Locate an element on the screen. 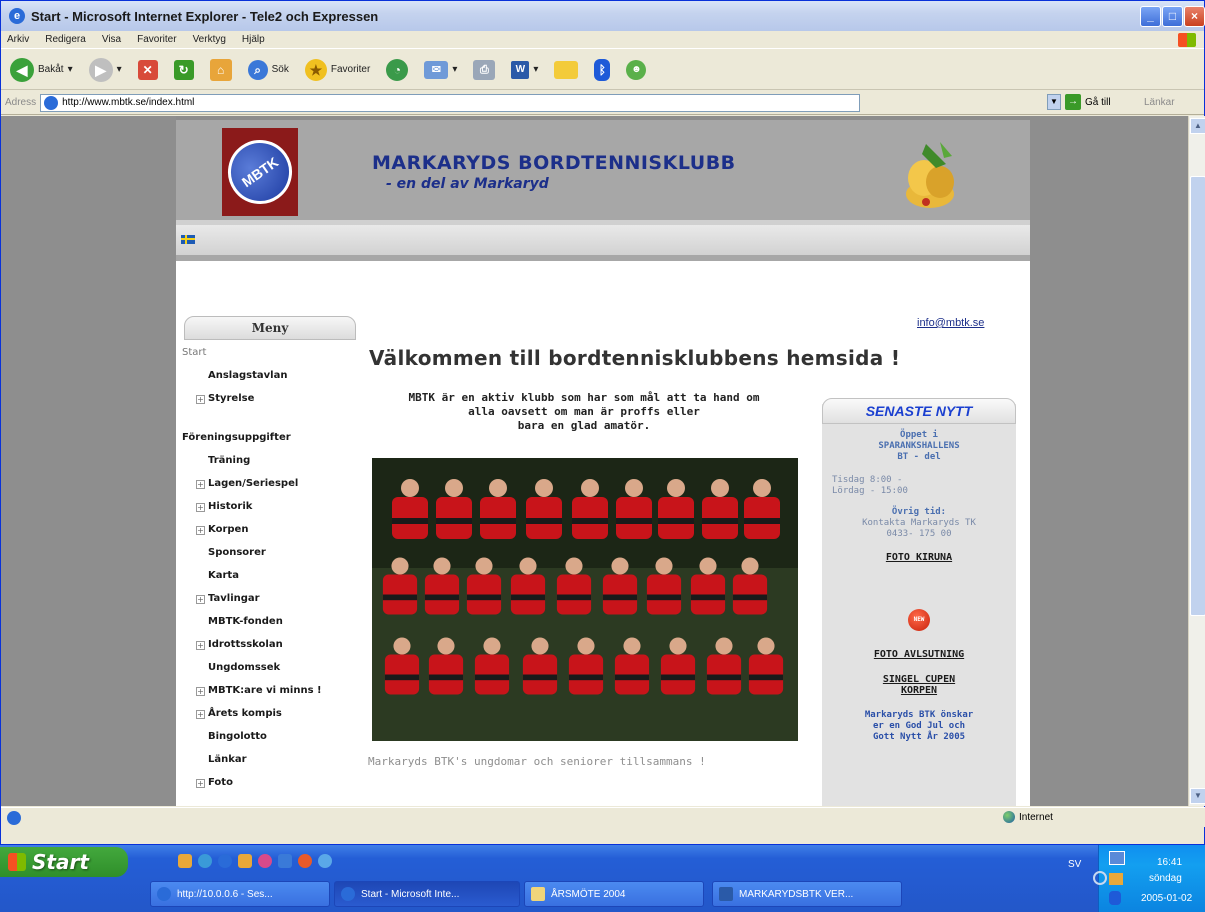 Image resolution: width=1205 pixels, height=912 pixels. menu-item: + MBTK:are vi minns ! is located at coordinates (281, 696).